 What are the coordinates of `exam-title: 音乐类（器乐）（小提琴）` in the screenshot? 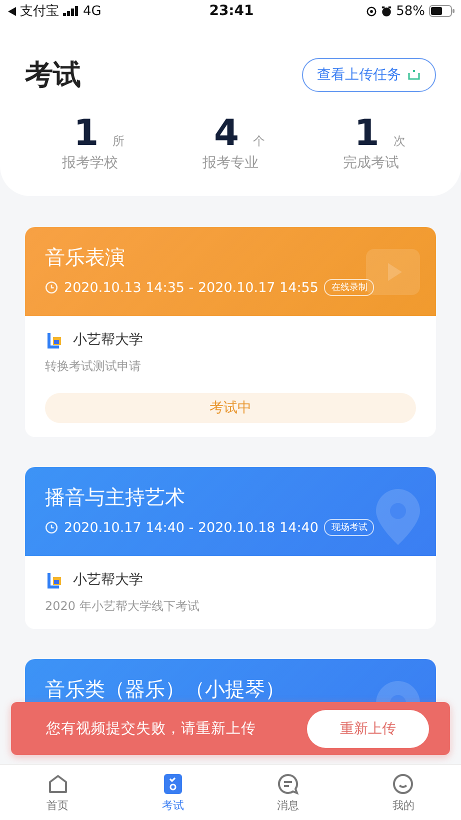 It's located at (165, 689).